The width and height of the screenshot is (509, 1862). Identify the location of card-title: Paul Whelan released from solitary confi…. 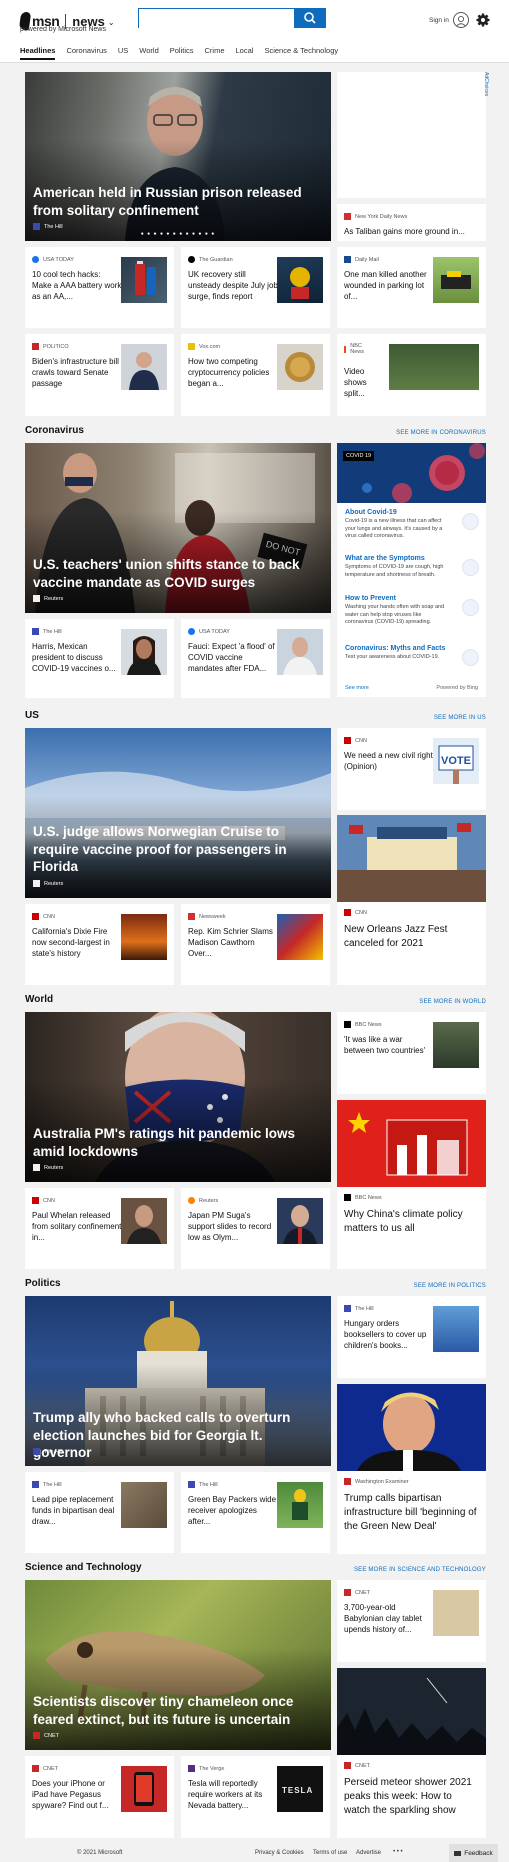
(77, 1226).